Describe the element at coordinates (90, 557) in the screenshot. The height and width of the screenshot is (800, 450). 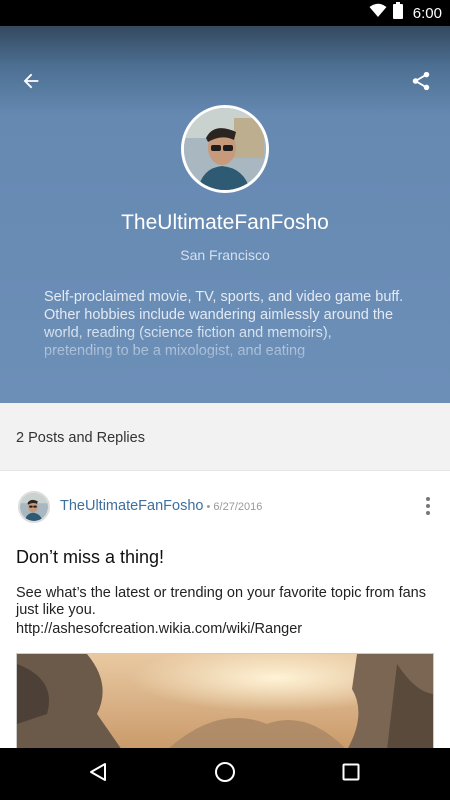
I see `post-title: Don’t miss a thing!` at that location.